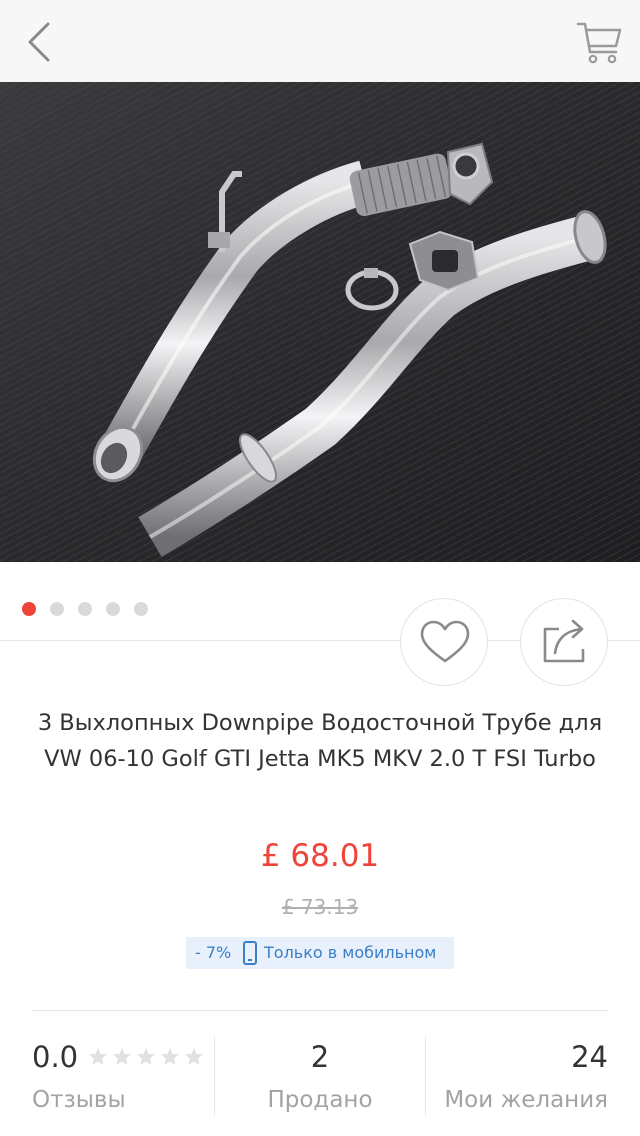 This screenshot has height=1136, width=640. I want to click on reviews-label: Отзывы, so click(79, 1100).